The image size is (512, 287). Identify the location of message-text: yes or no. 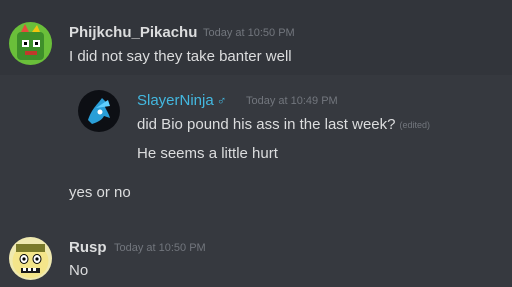
(100, 192).